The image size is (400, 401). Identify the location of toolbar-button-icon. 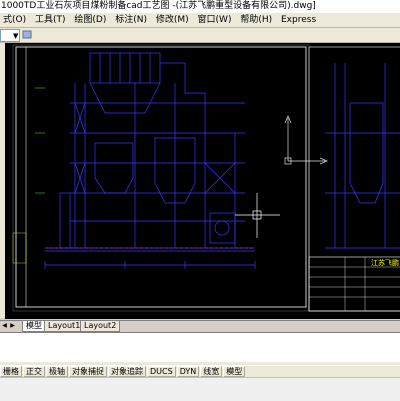
(27, 34).